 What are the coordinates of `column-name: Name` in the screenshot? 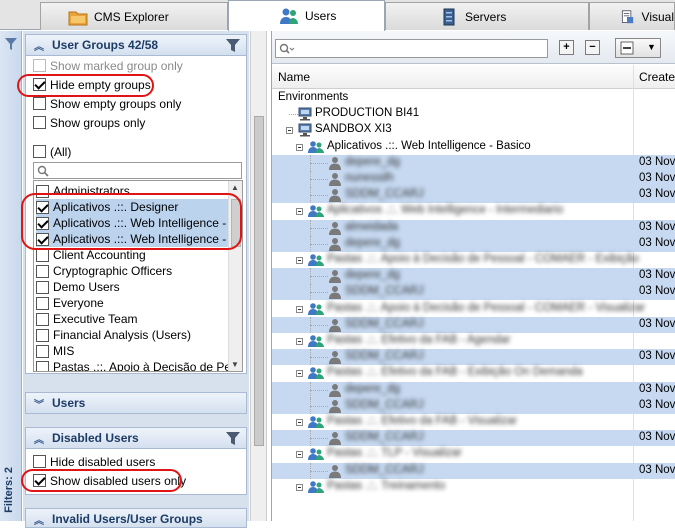 It's located at (294, 77).